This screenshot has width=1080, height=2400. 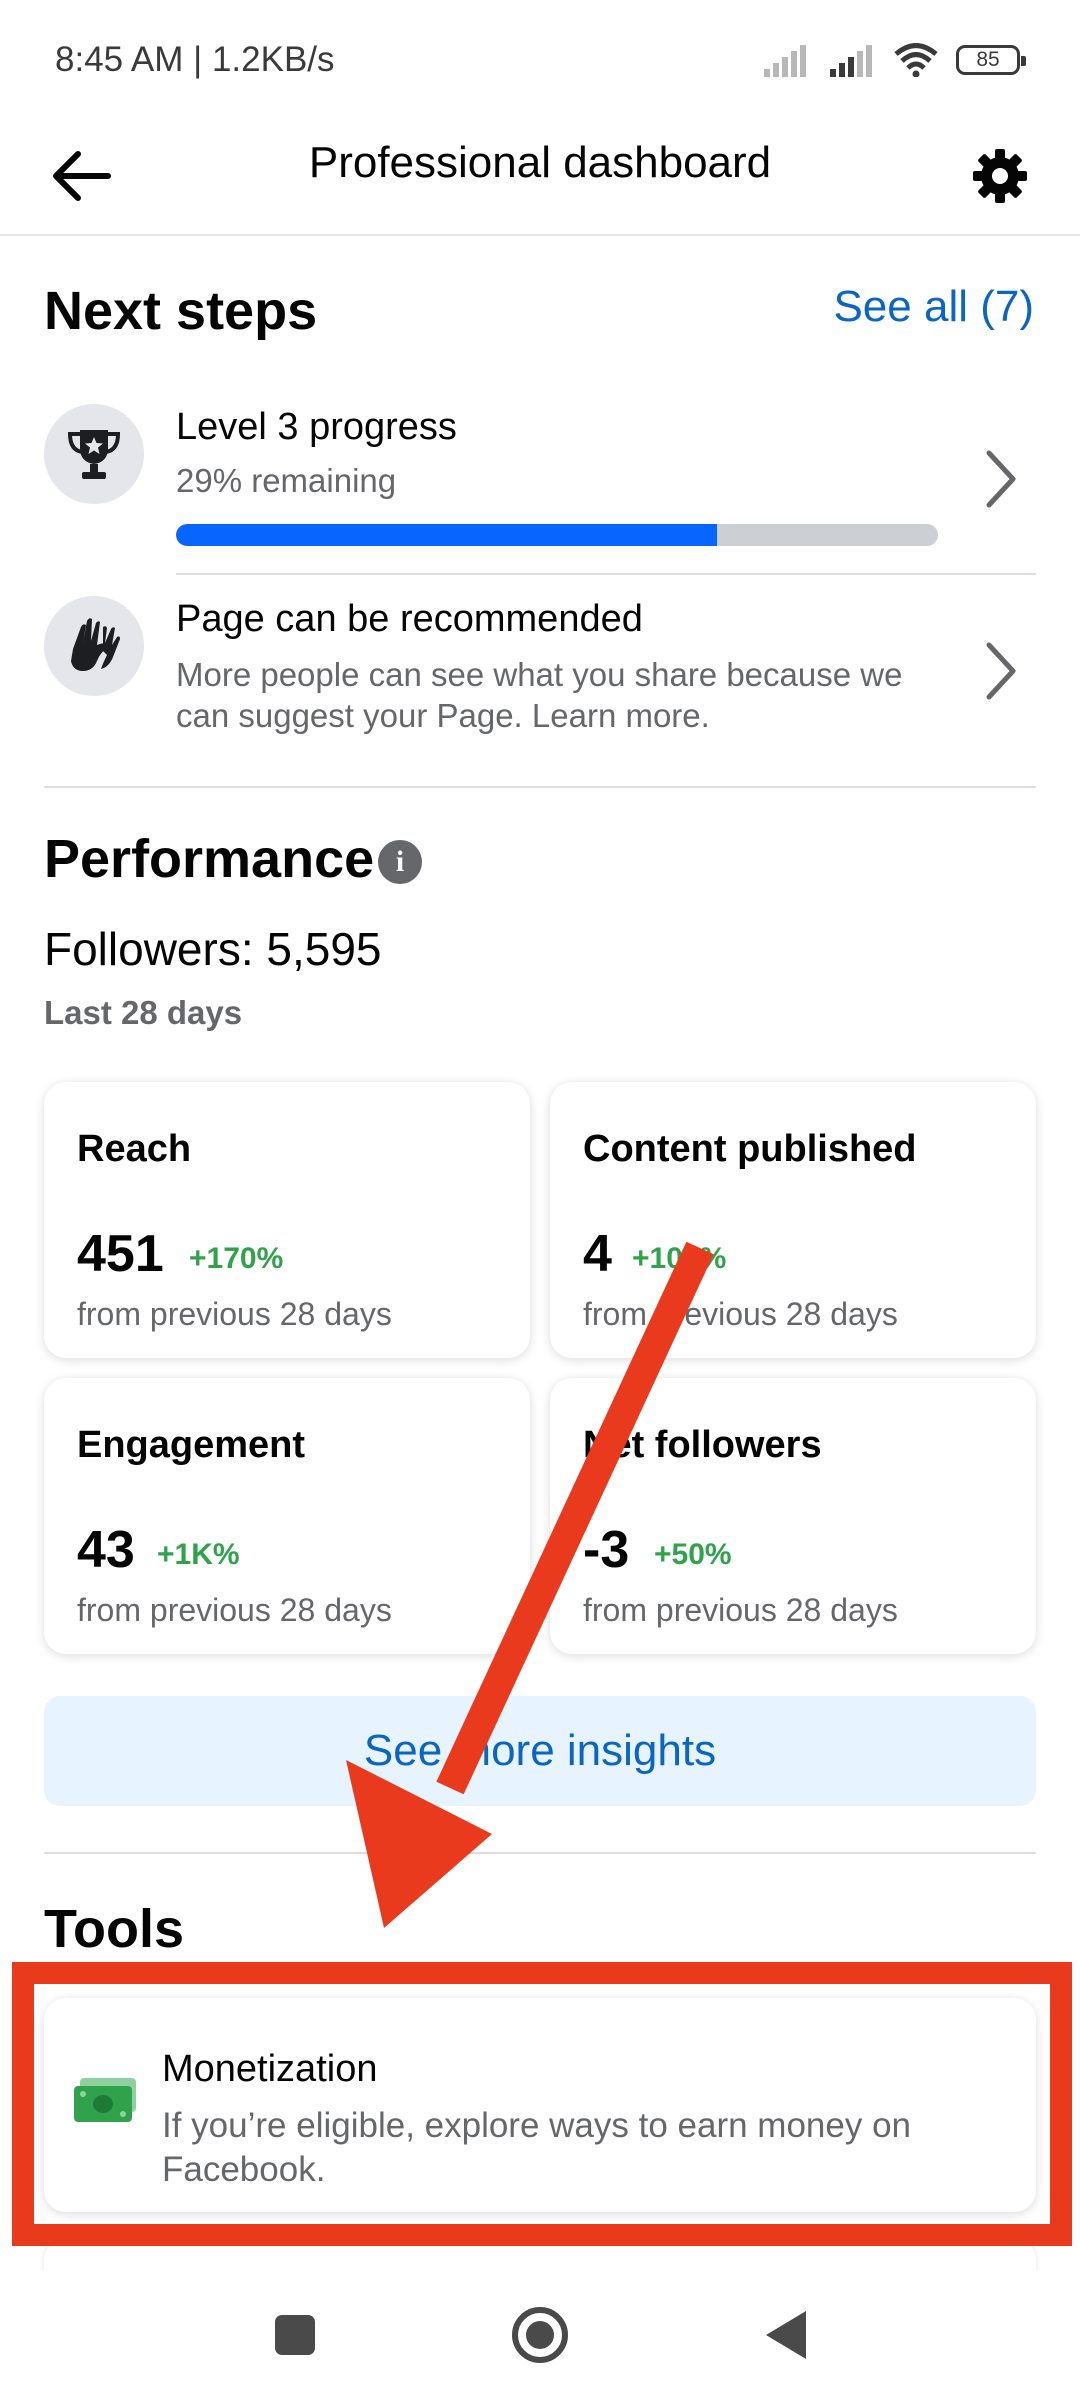 I want to click on period-label: Last 28 days, so click(x=143, y=1012).